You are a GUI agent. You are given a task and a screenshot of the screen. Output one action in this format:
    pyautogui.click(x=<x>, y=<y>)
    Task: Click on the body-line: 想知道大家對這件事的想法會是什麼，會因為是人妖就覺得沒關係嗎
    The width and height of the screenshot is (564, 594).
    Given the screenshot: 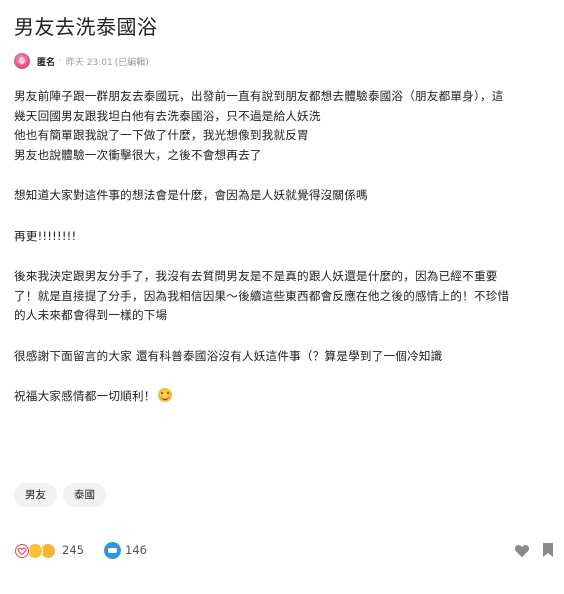 What is the action you would take?
    pyautogui.click(x=191, y=195)
    